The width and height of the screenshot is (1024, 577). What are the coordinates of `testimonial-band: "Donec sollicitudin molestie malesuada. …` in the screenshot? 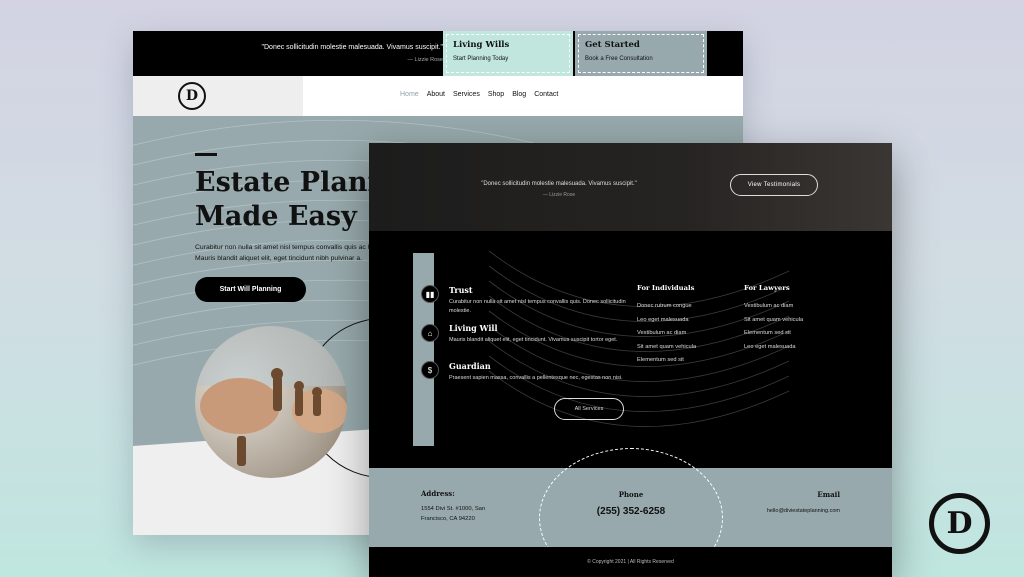 It's located at (630, 187).